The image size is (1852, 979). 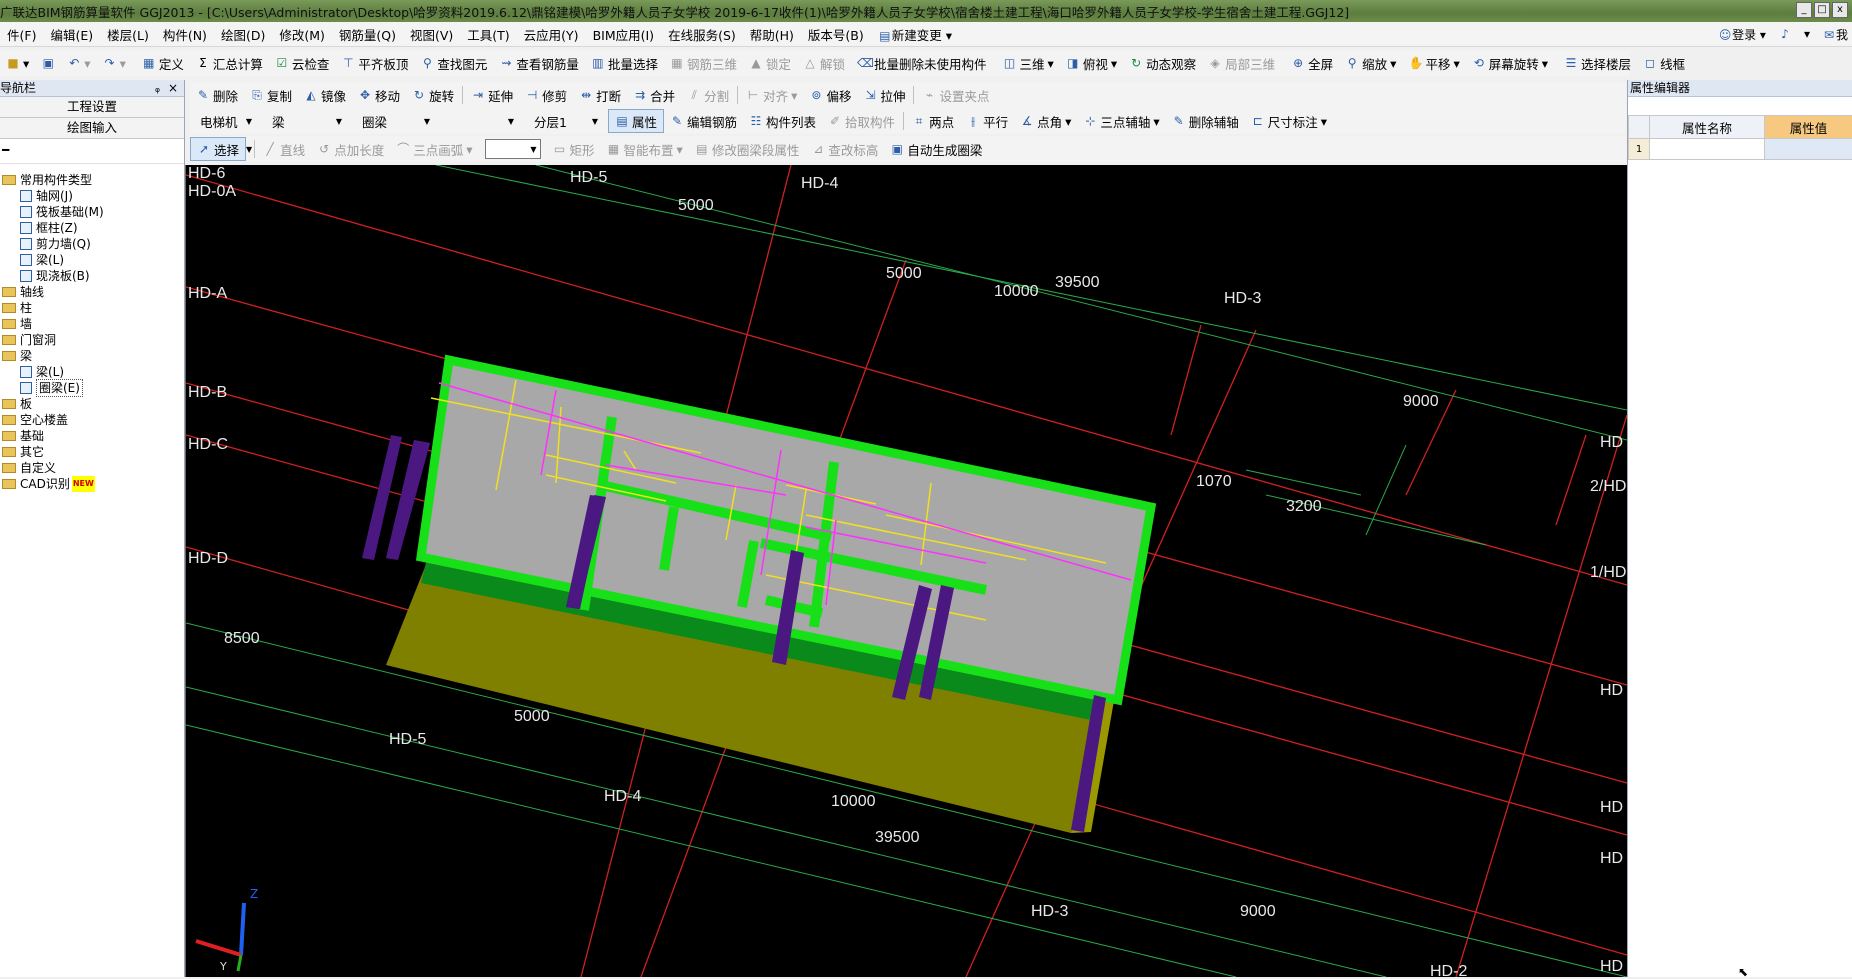 What do you see at coordinates (185, 34) in the screenshot?
I see `menu-component: 构件(N)` at bounding box center [185, 34].